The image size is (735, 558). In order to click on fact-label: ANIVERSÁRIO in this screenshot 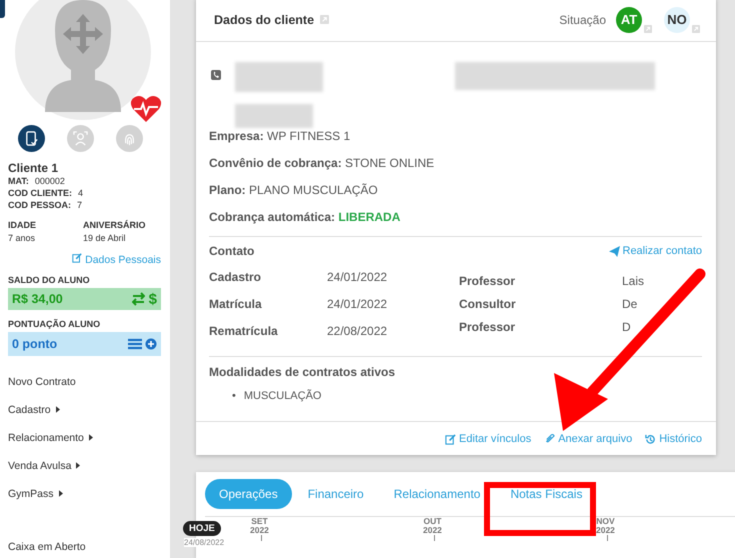, I will do `click(115, 225)`.